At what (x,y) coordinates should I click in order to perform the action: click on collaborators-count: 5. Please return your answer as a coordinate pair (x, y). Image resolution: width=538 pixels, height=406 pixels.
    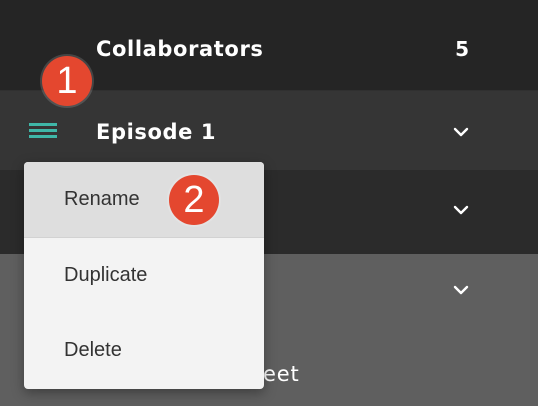
    Looking at the image, I should click on (462, 49).